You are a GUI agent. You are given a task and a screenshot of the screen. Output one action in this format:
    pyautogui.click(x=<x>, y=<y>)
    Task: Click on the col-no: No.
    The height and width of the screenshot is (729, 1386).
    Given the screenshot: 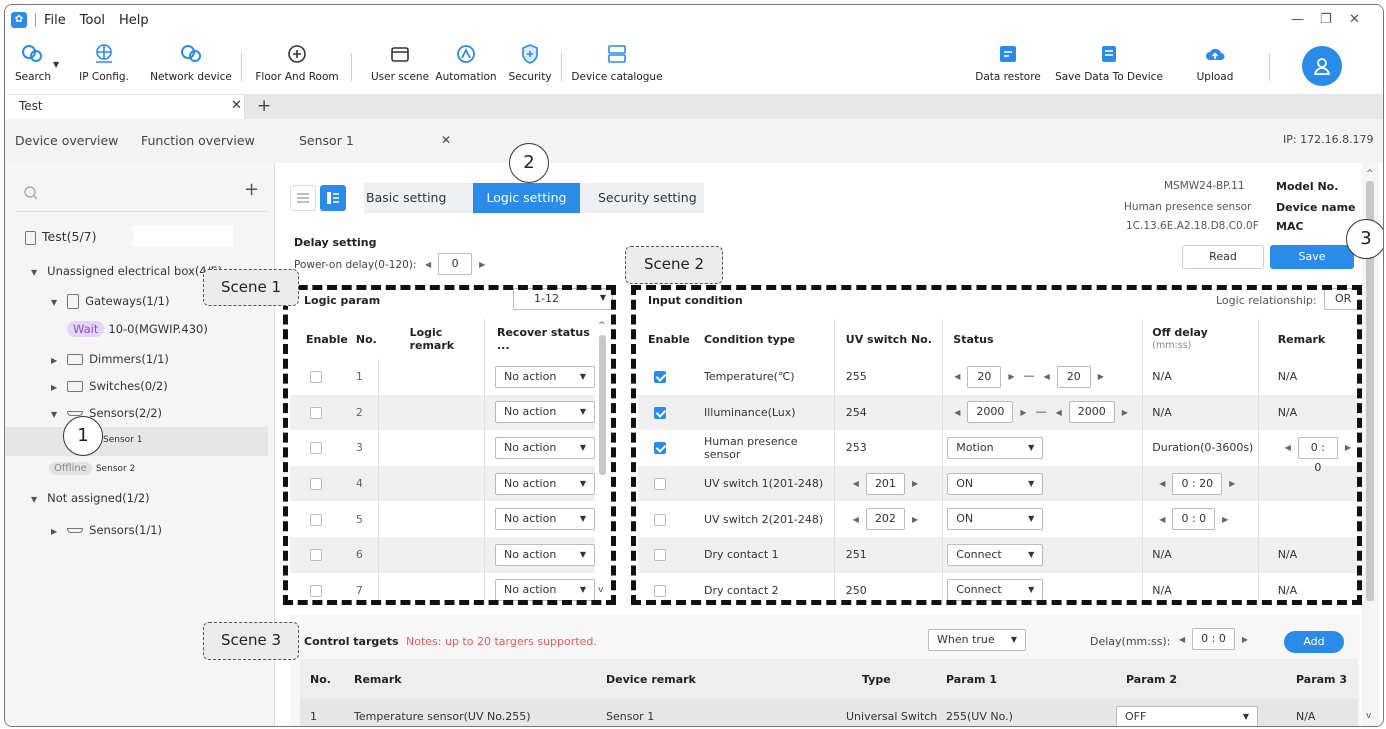 What is the action you would take?
    pyautogui.click(x=320, y=679)
    